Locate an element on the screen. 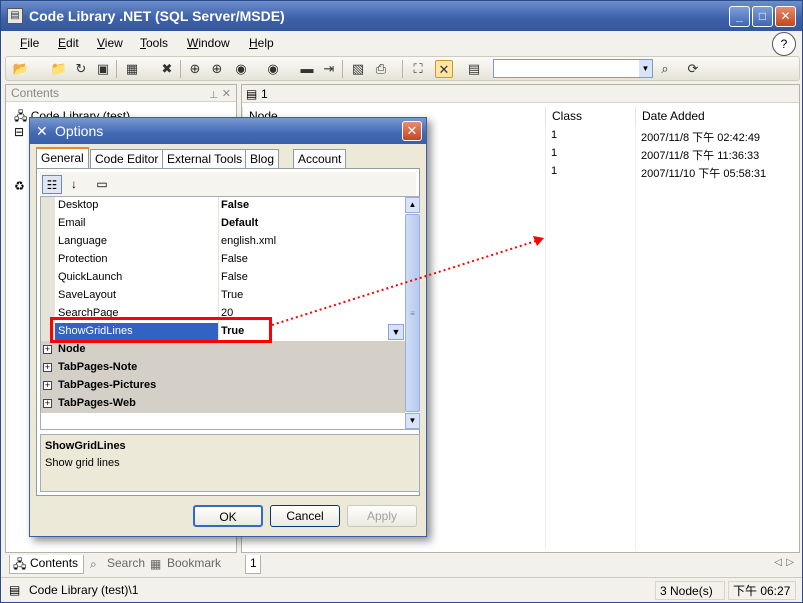 The width and height of the screenshot is (803, 603). annotation-arrow is located at coordinates (407, 281).